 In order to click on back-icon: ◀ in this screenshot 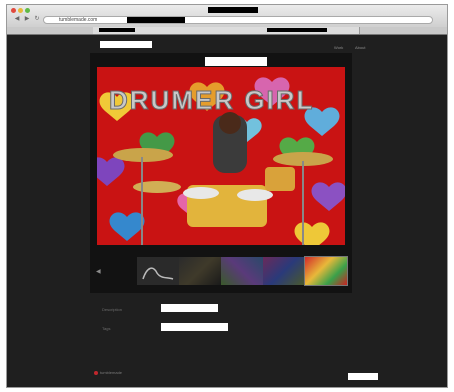, I will do `click(17, 19)`.